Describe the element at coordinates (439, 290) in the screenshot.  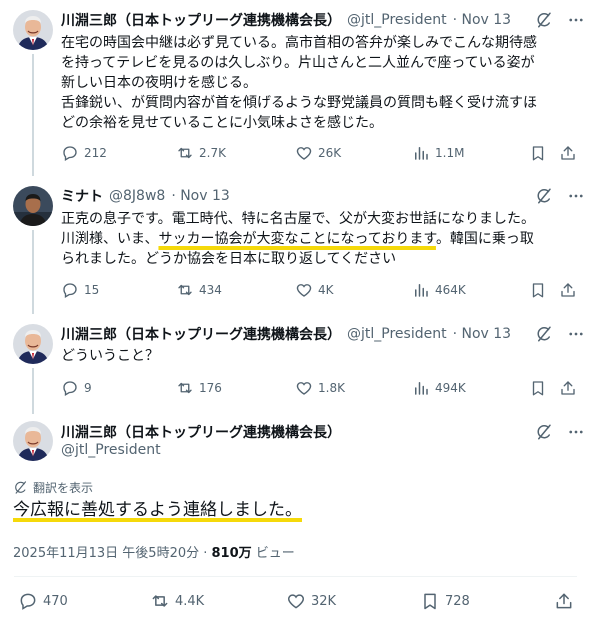
I see `views-button: 464K` at that location.